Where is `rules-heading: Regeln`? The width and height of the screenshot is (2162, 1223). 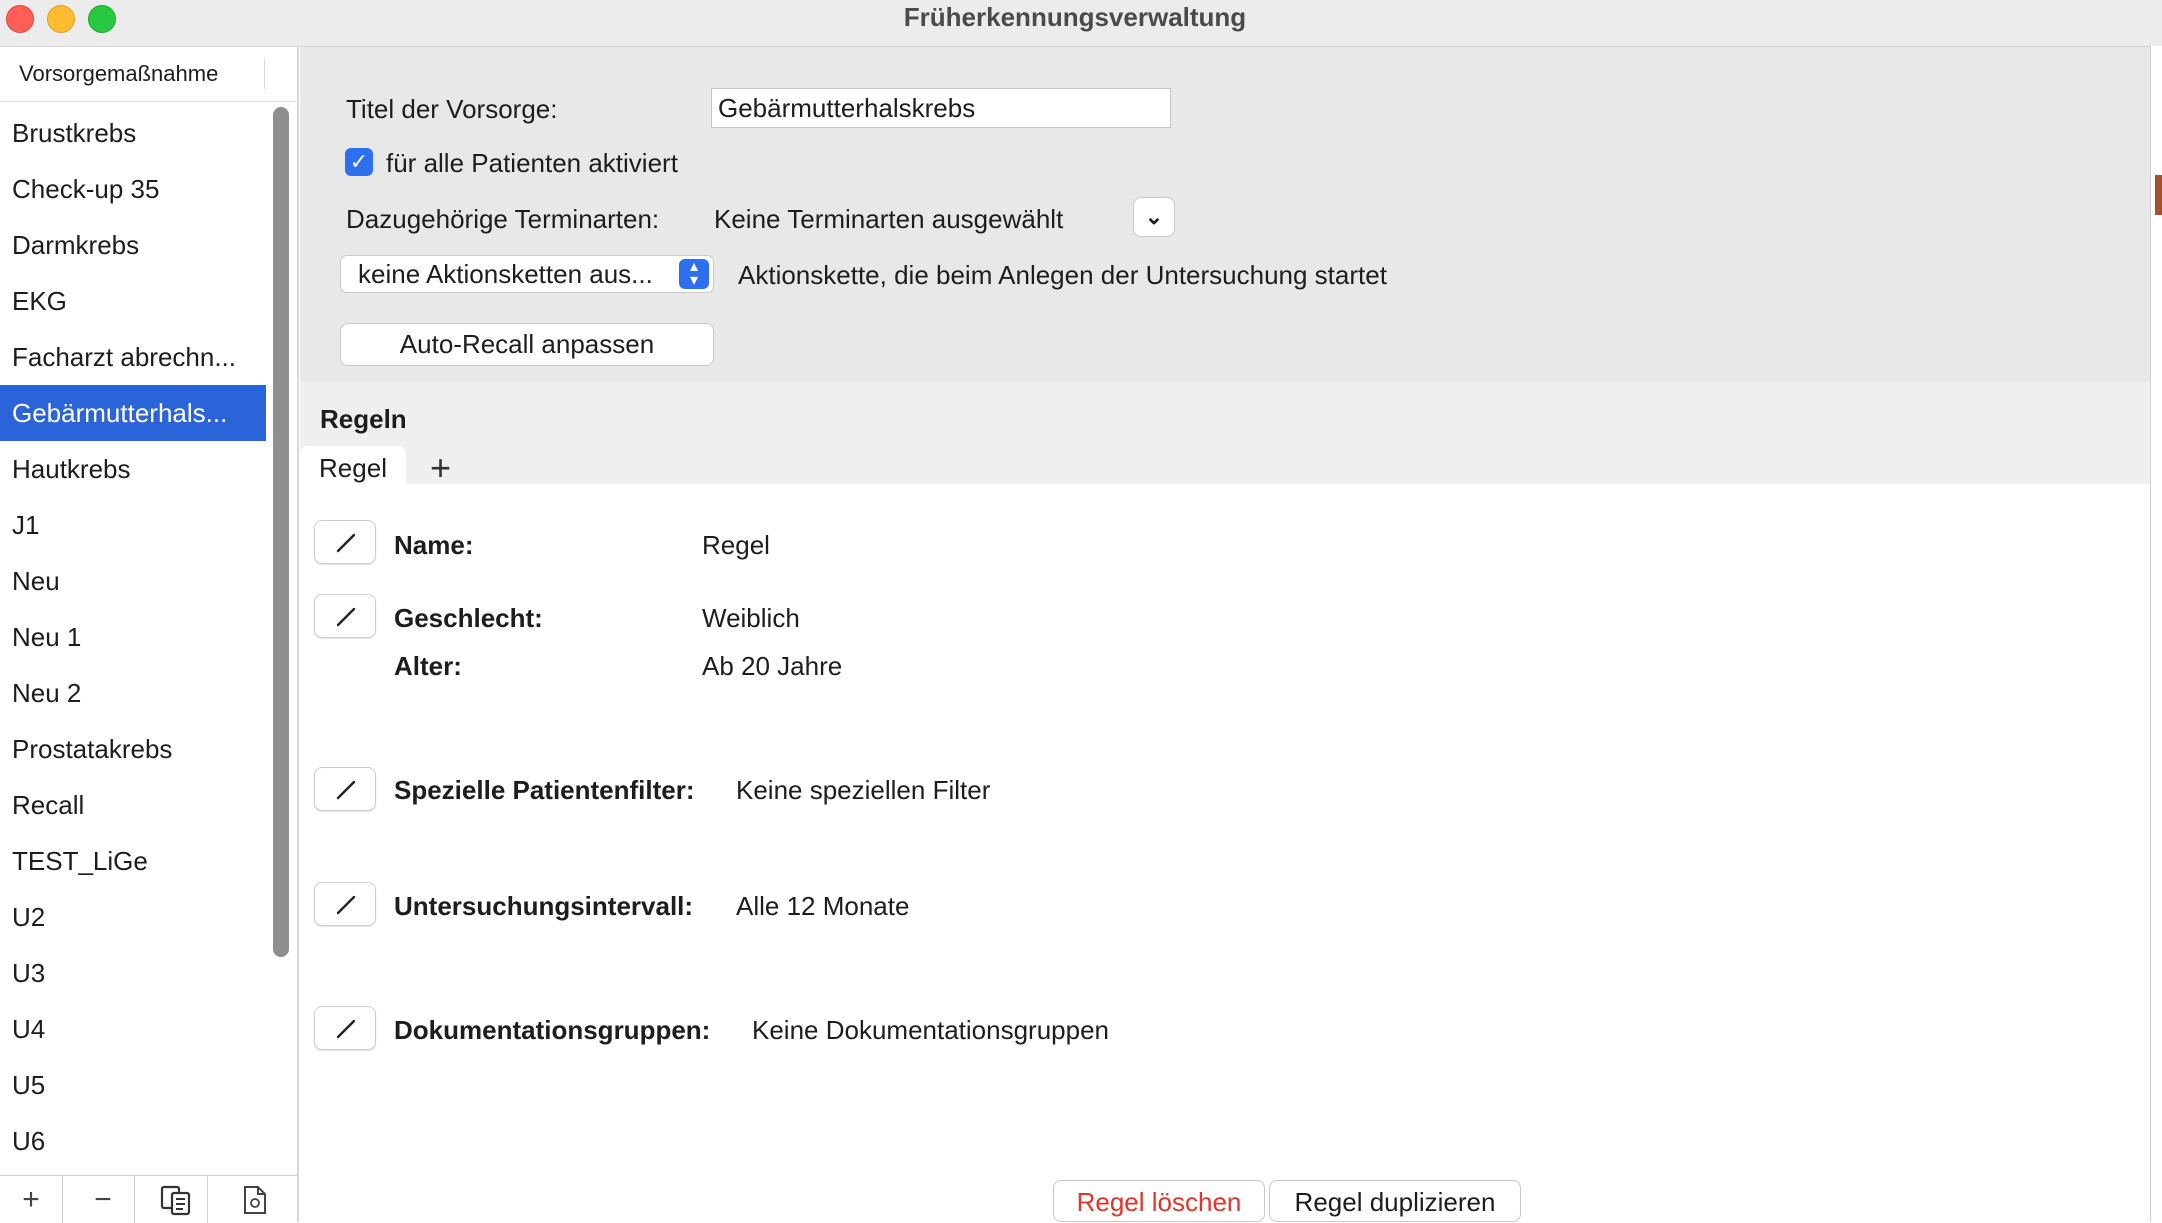 rules-heading: Regeln is located at coordinates (363, 419).